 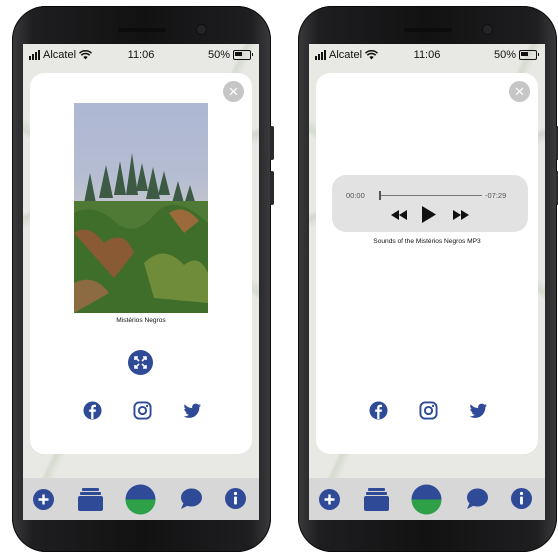 What do you see at coordinates (272, 143) in the screenshot?
I see `volume-button` at bounding box center [272, 143].